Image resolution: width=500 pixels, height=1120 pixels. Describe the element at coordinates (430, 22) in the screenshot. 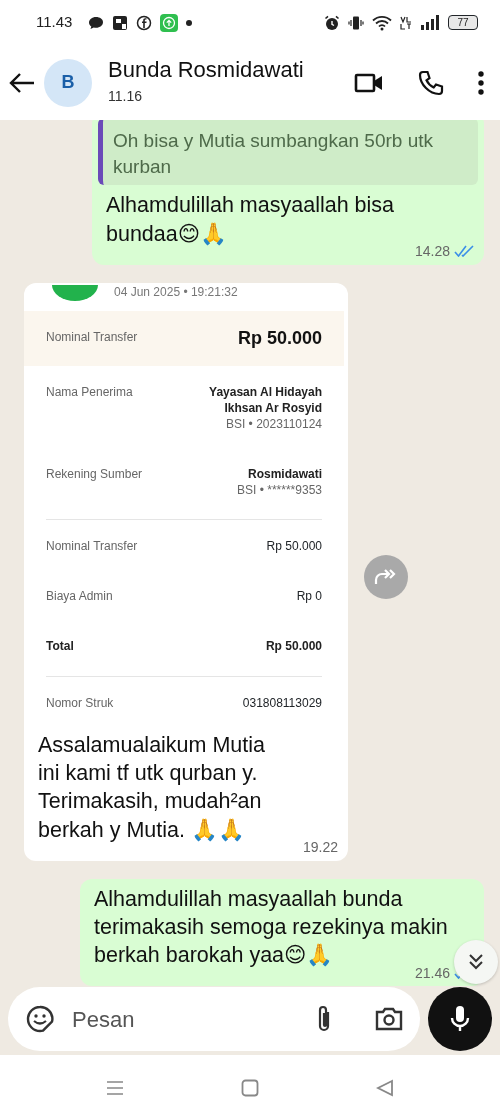

I see `signal-icon` at that location.